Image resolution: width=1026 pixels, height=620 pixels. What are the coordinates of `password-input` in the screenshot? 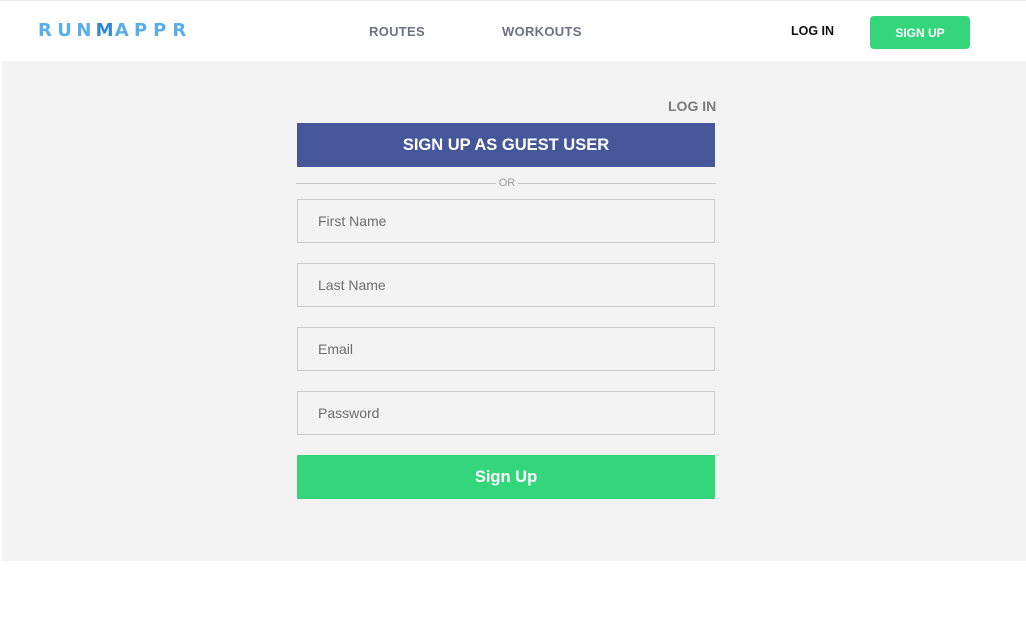 It's located at (506, 413).